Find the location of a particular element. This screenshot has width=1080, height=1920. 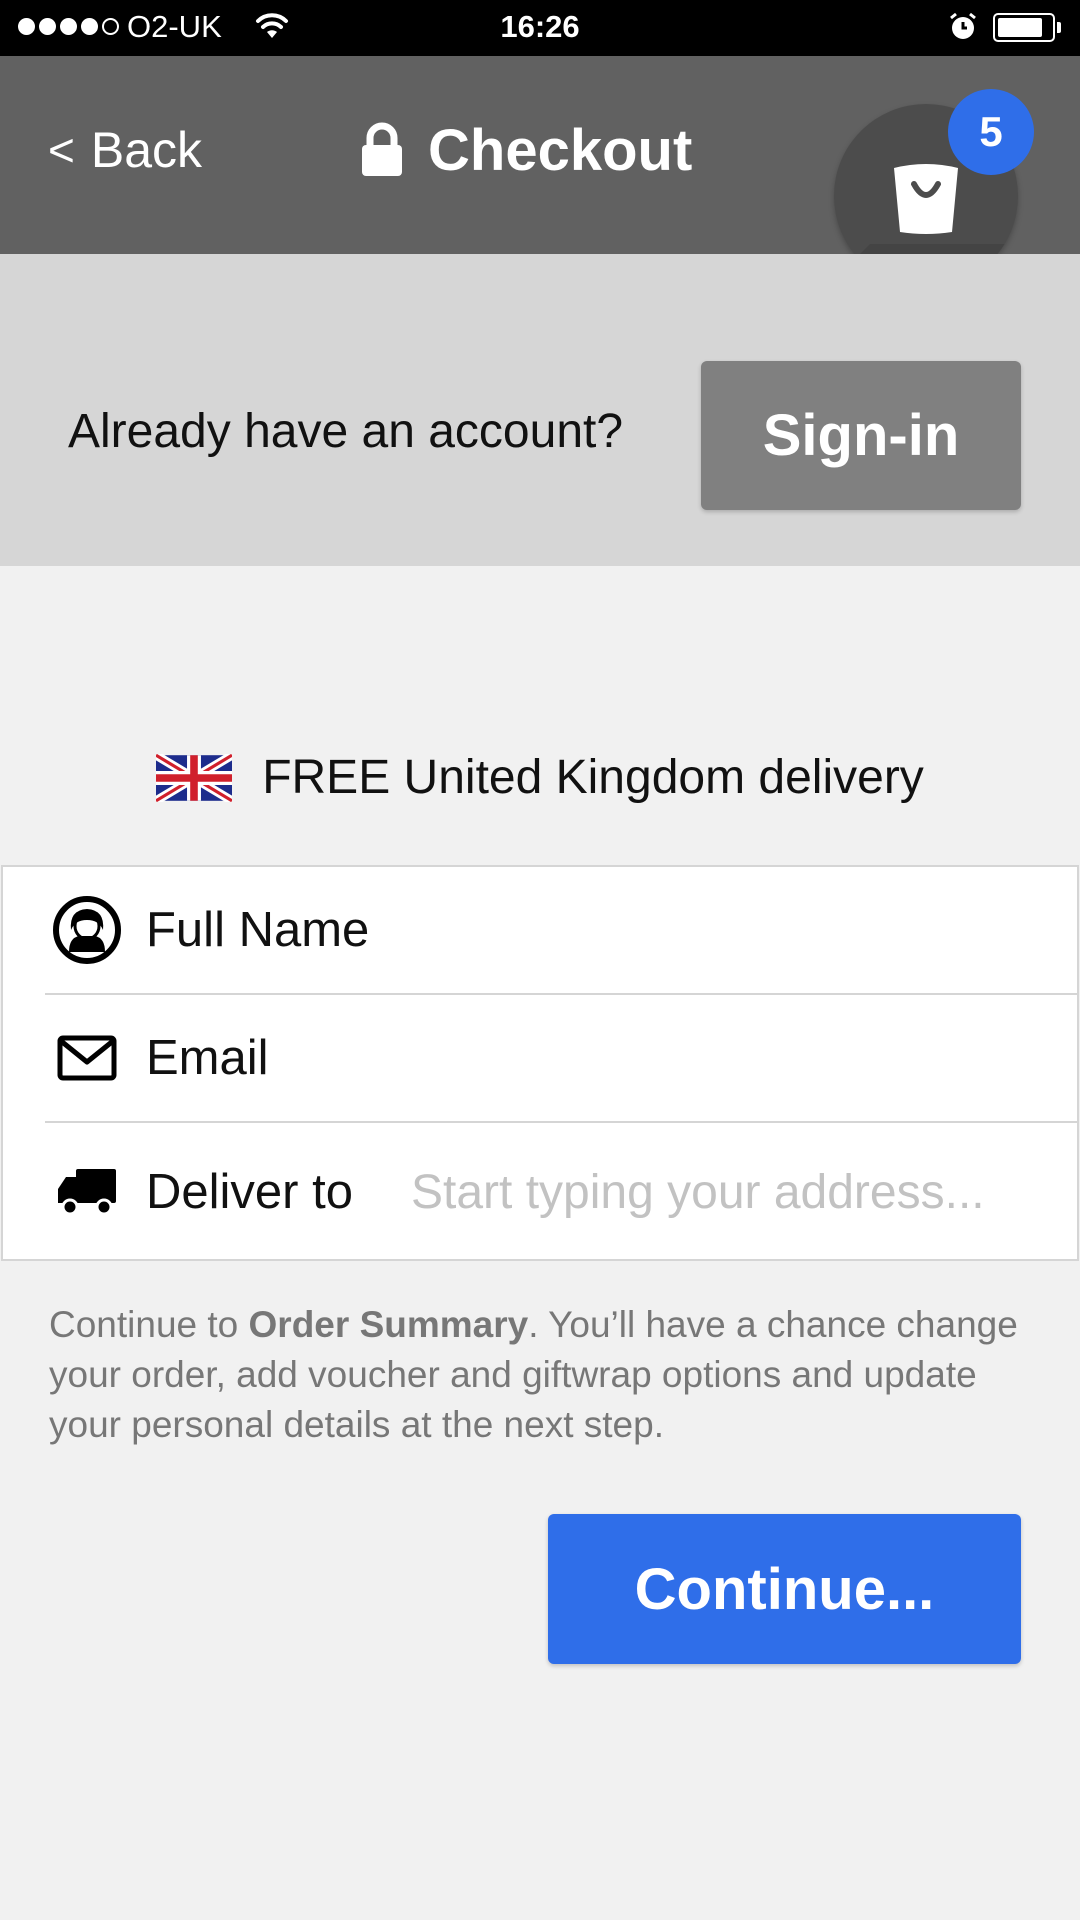

alarm-icon is located at coordinates (963, 25).